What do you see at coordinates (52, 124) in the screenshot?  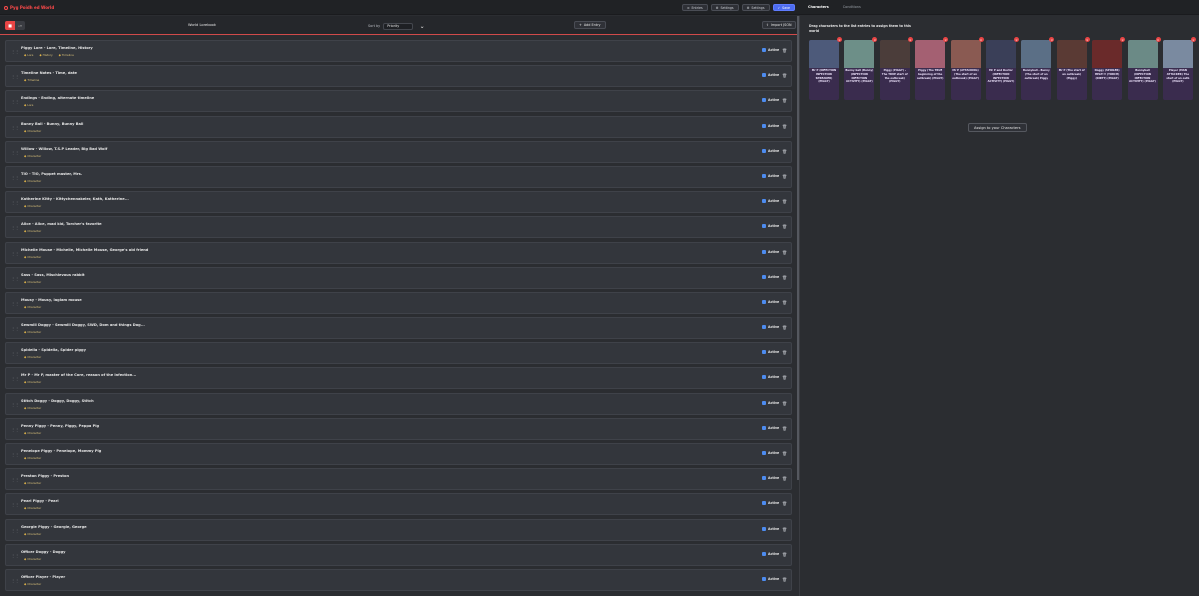 I see `entry-name: Bunny Ball - Bunny, Bunny Ball` at bounding box center [52, 124].